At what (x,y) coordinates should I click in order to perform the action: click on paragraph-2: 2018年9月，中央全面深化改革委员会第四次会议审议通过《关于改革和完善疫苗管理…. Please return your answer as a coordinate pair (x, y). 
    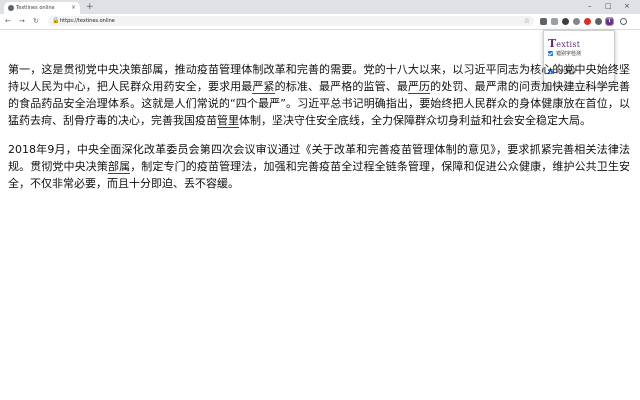
    Looking at the image, I should click on (319, 166).